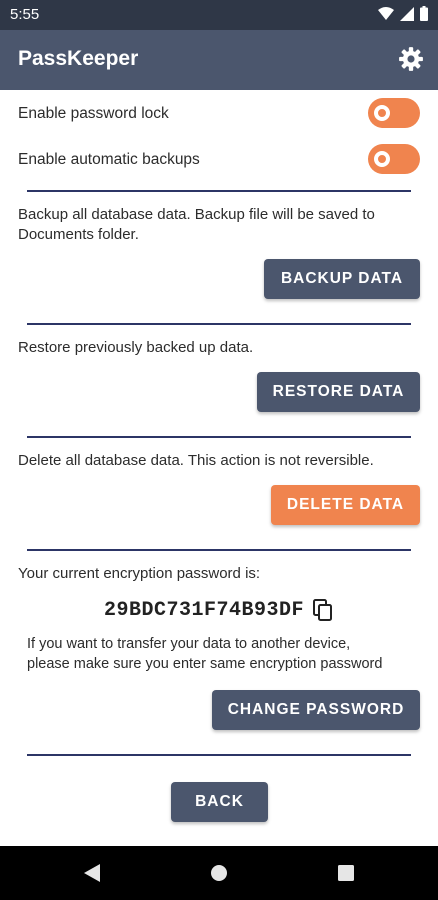 This screenshot has width=438, height=900. Describe the element at coordinates (424, 13) in the screenshot. I see `battery-icon` at that location.